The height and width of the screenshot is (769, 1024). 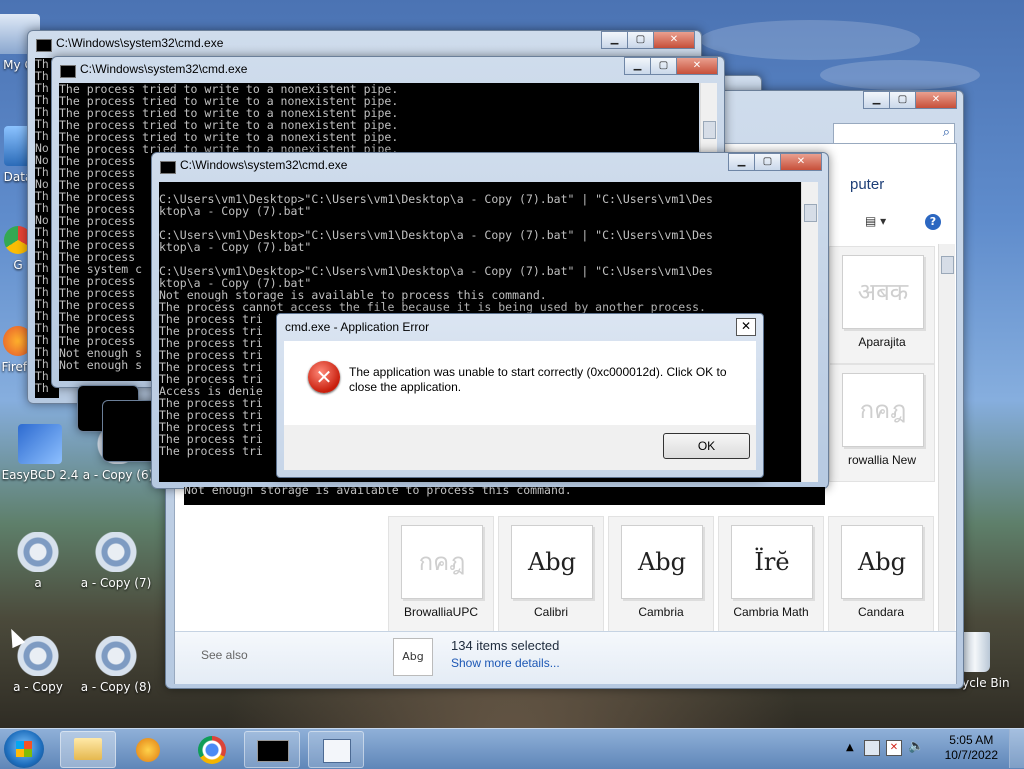 I want to click on taskbar-explorer-button, so click(x=88, y=749).